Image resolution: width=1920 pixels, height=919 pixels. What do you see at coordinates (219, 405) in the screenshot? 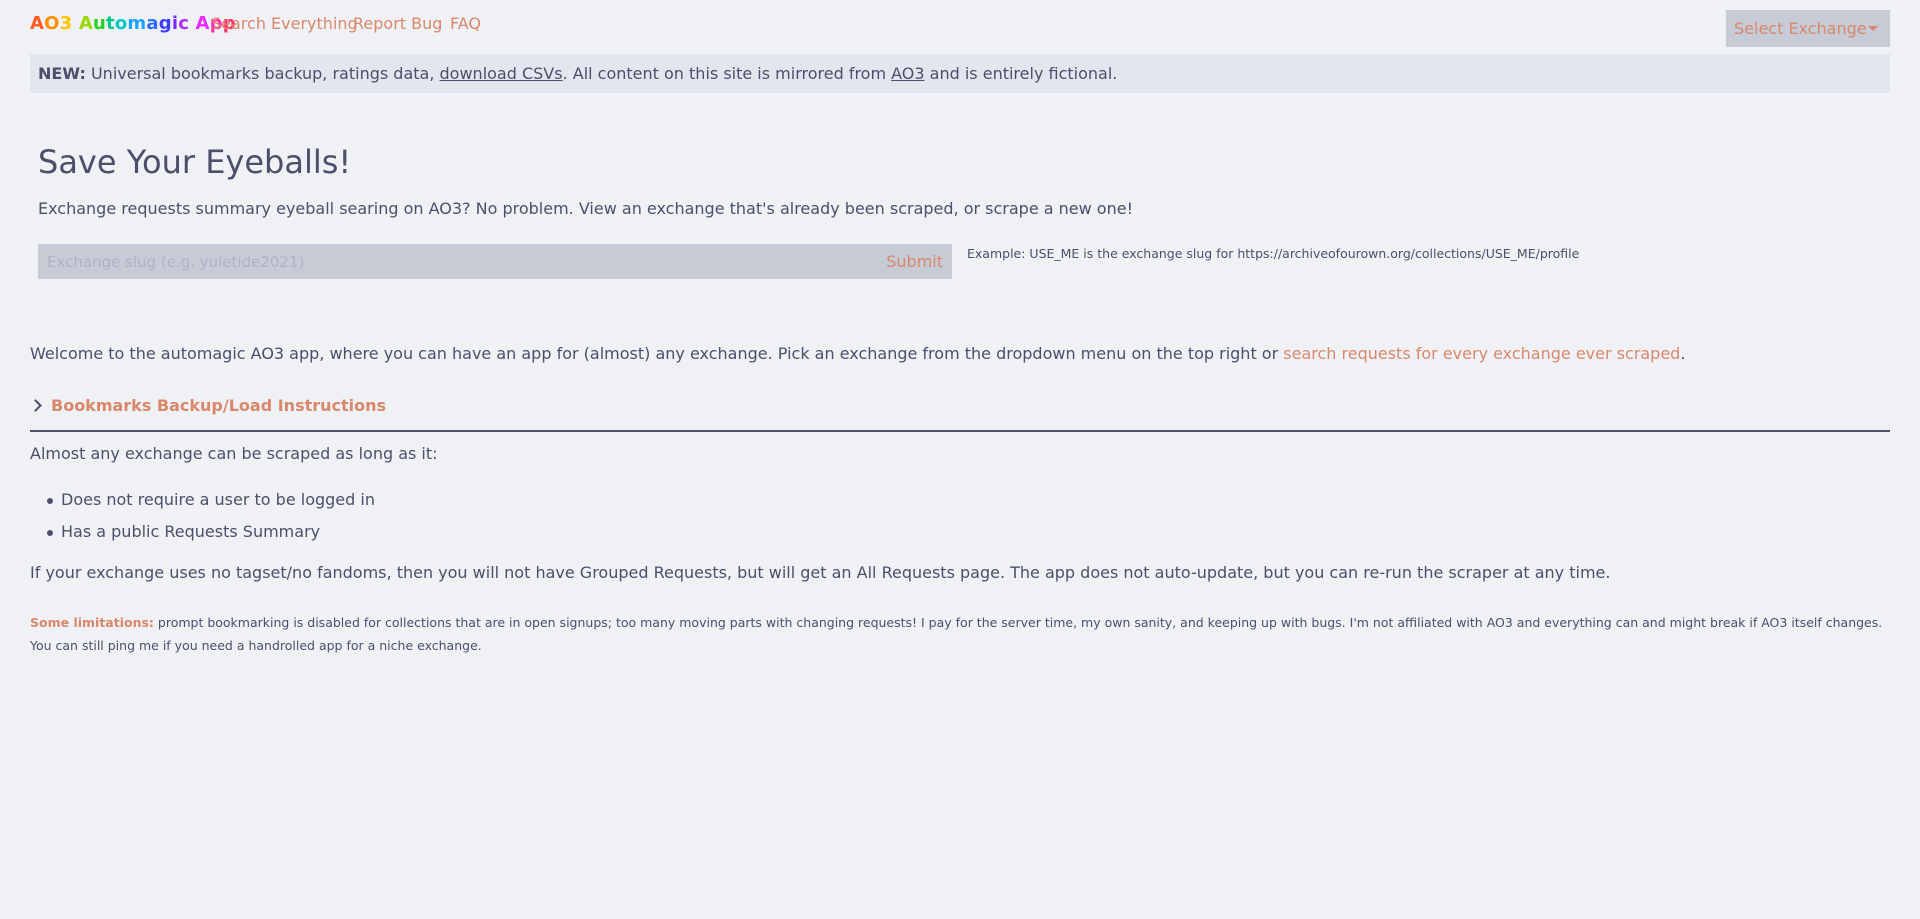
I see `bookmarks-instructions-label: Bookmarks Backup/Load Instructions` at bounding box center [219, 405].